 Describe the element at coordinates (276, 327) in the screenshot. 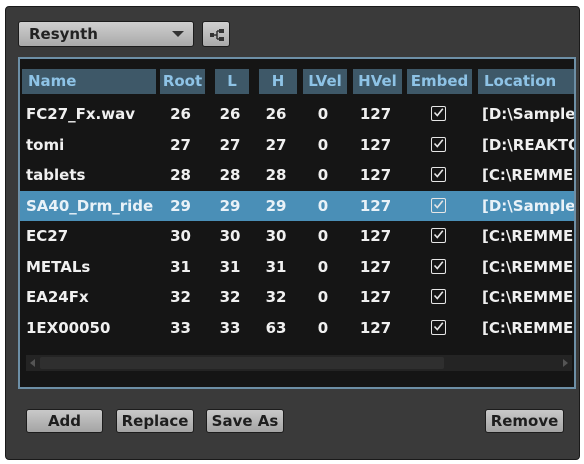

I see `cell-h: 63` at that location.